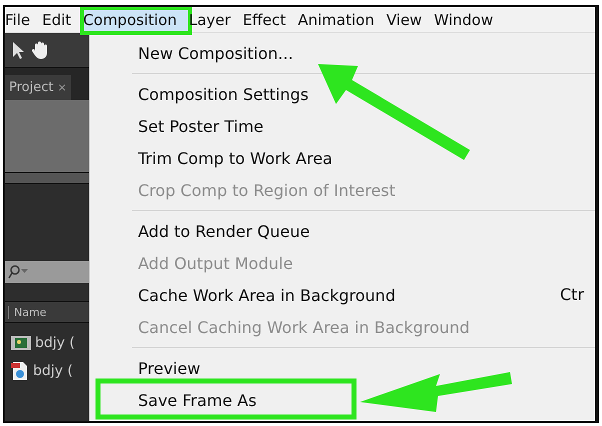  I want to click on composition-icon, so click(21, 343).